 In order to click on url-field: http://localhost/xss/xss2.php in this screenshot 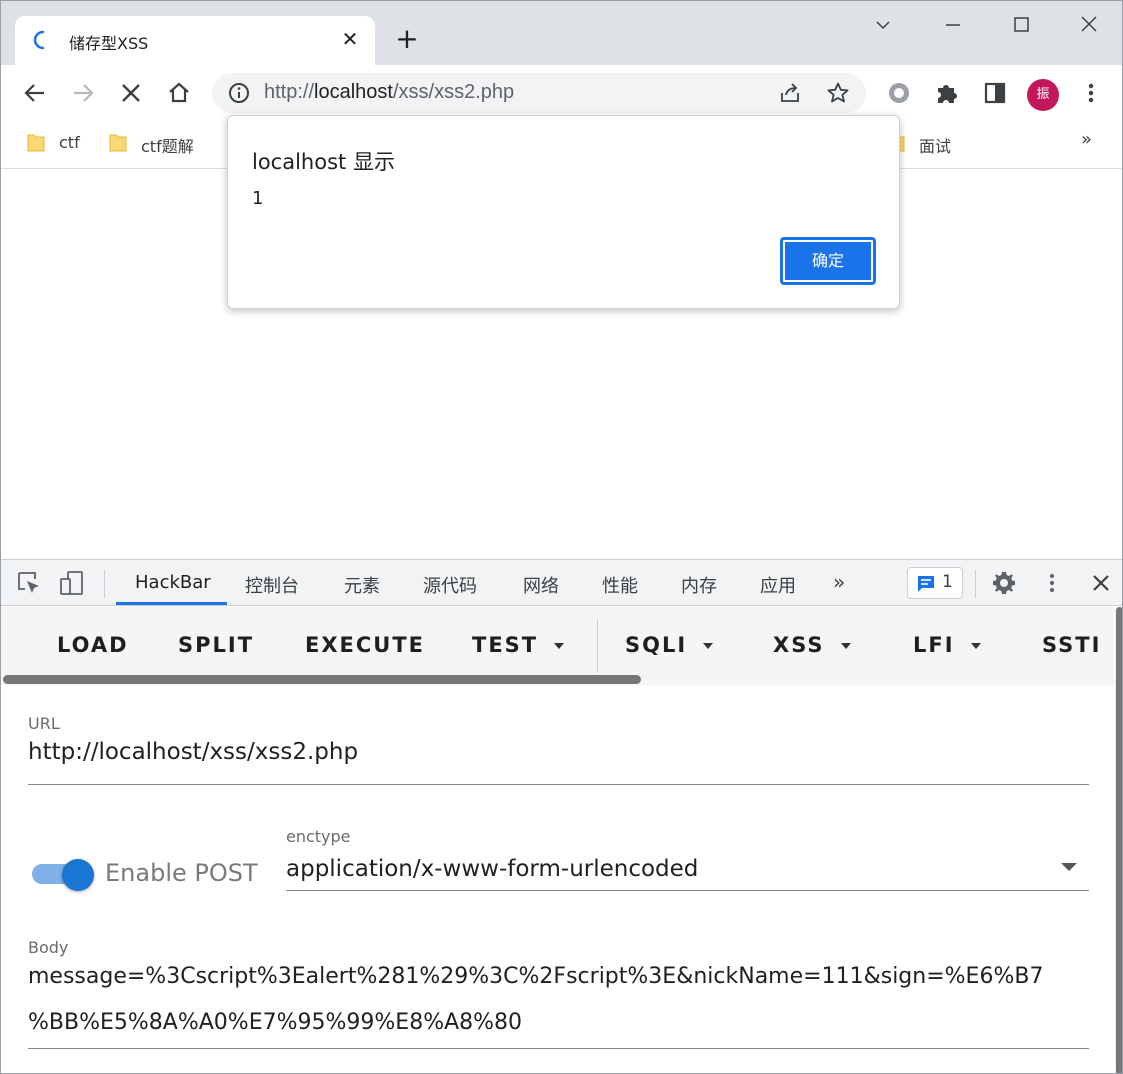, I will do `click(193, 752)`.